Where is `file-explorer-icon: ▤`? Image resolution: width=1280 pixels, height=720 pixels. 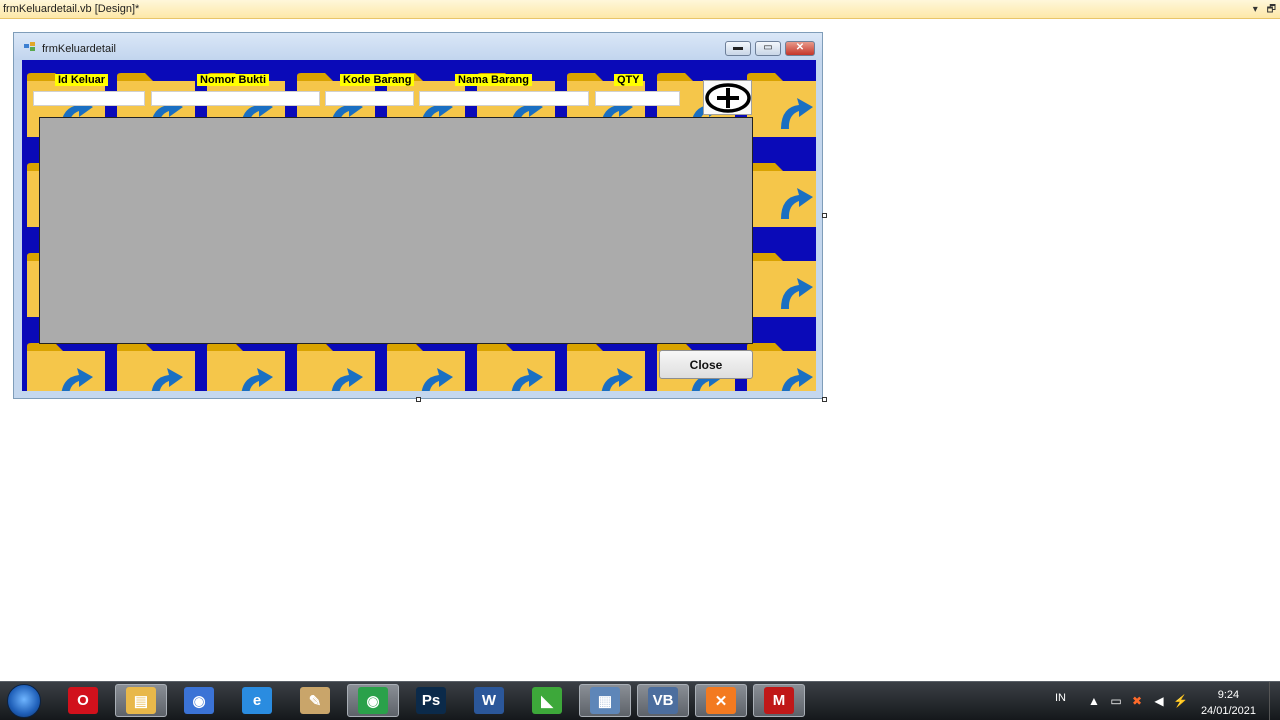
file-explorer-icon: ▤ is located at coordinates (141, 700).